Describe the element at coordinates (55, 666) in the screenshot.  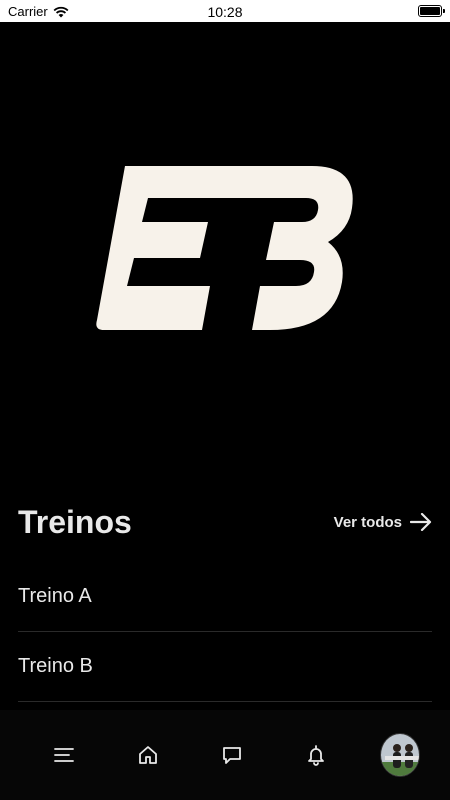
I see `workout-label: Treino B` at that location.